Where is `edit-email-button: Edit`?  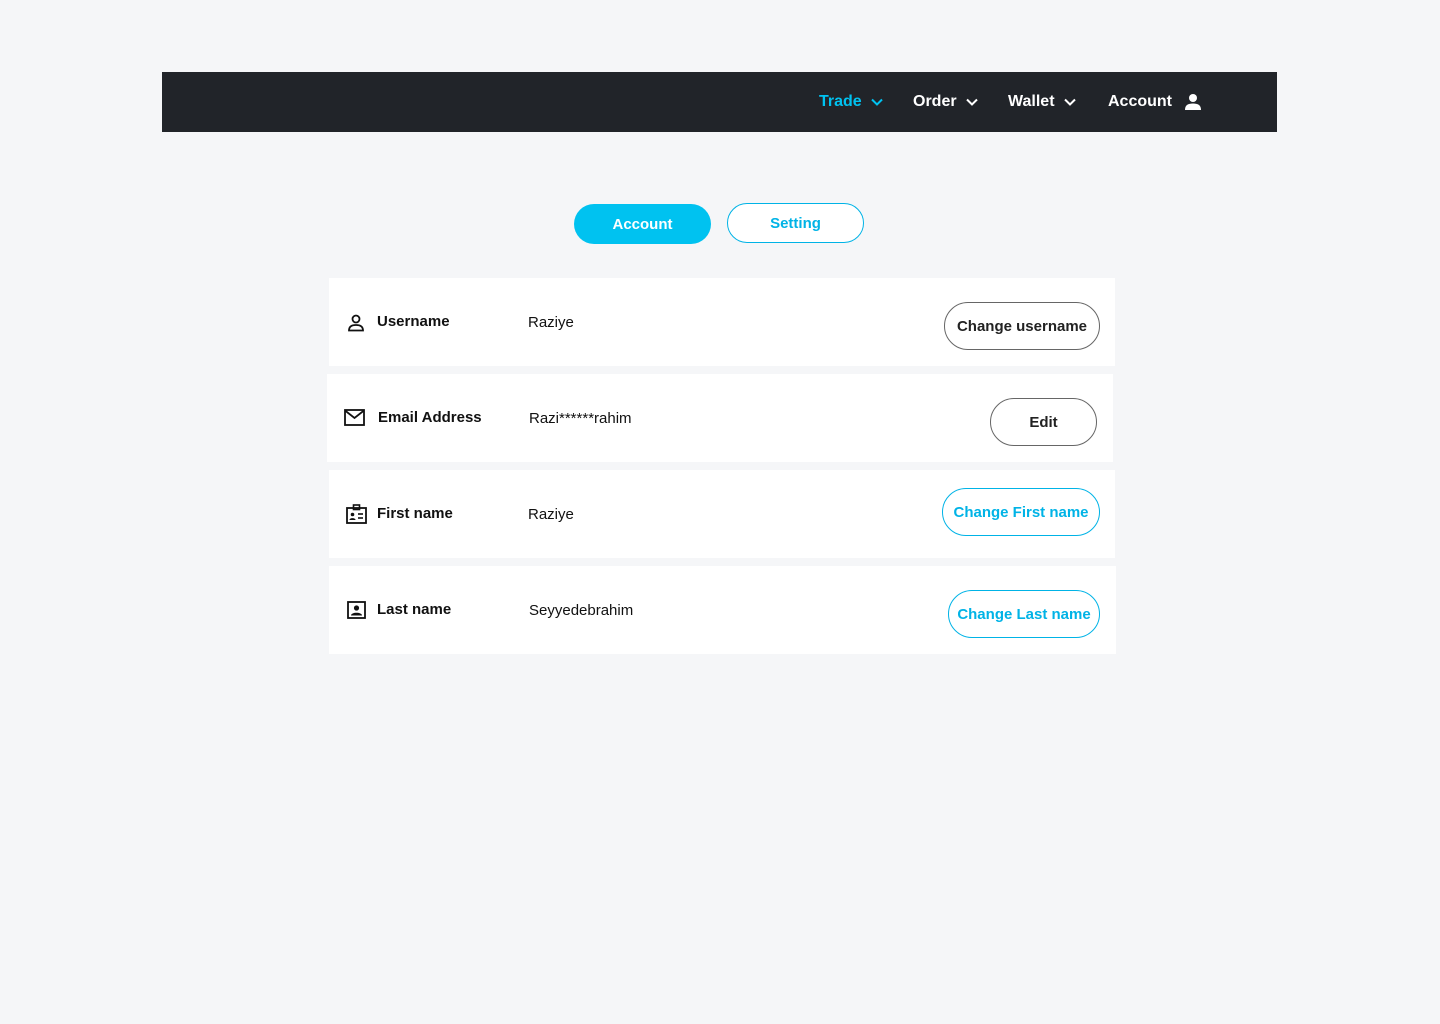 edit-email-button: Edit is located at coordinates (1043, 422).